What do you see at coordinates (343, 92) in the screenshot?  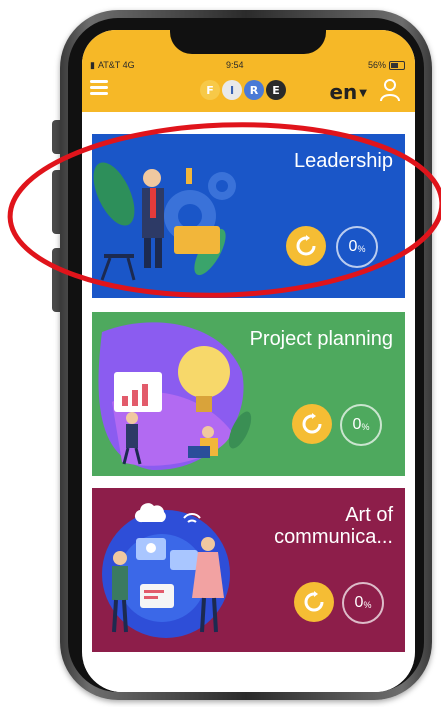 I see `language-label: en` at bounding box center [343, 92].